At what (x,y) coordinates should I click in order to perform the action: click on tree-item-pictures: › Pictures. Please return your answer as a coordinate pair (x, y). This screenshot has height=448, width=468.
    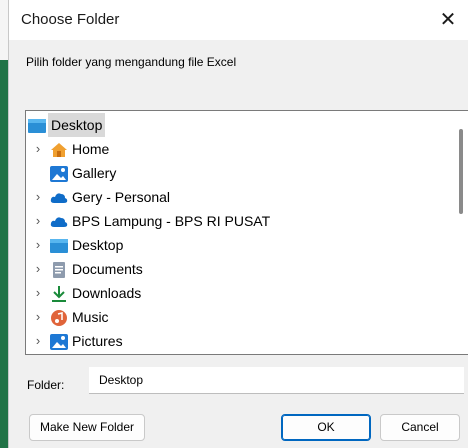
    Looking at the image, I should click on (236, 341).